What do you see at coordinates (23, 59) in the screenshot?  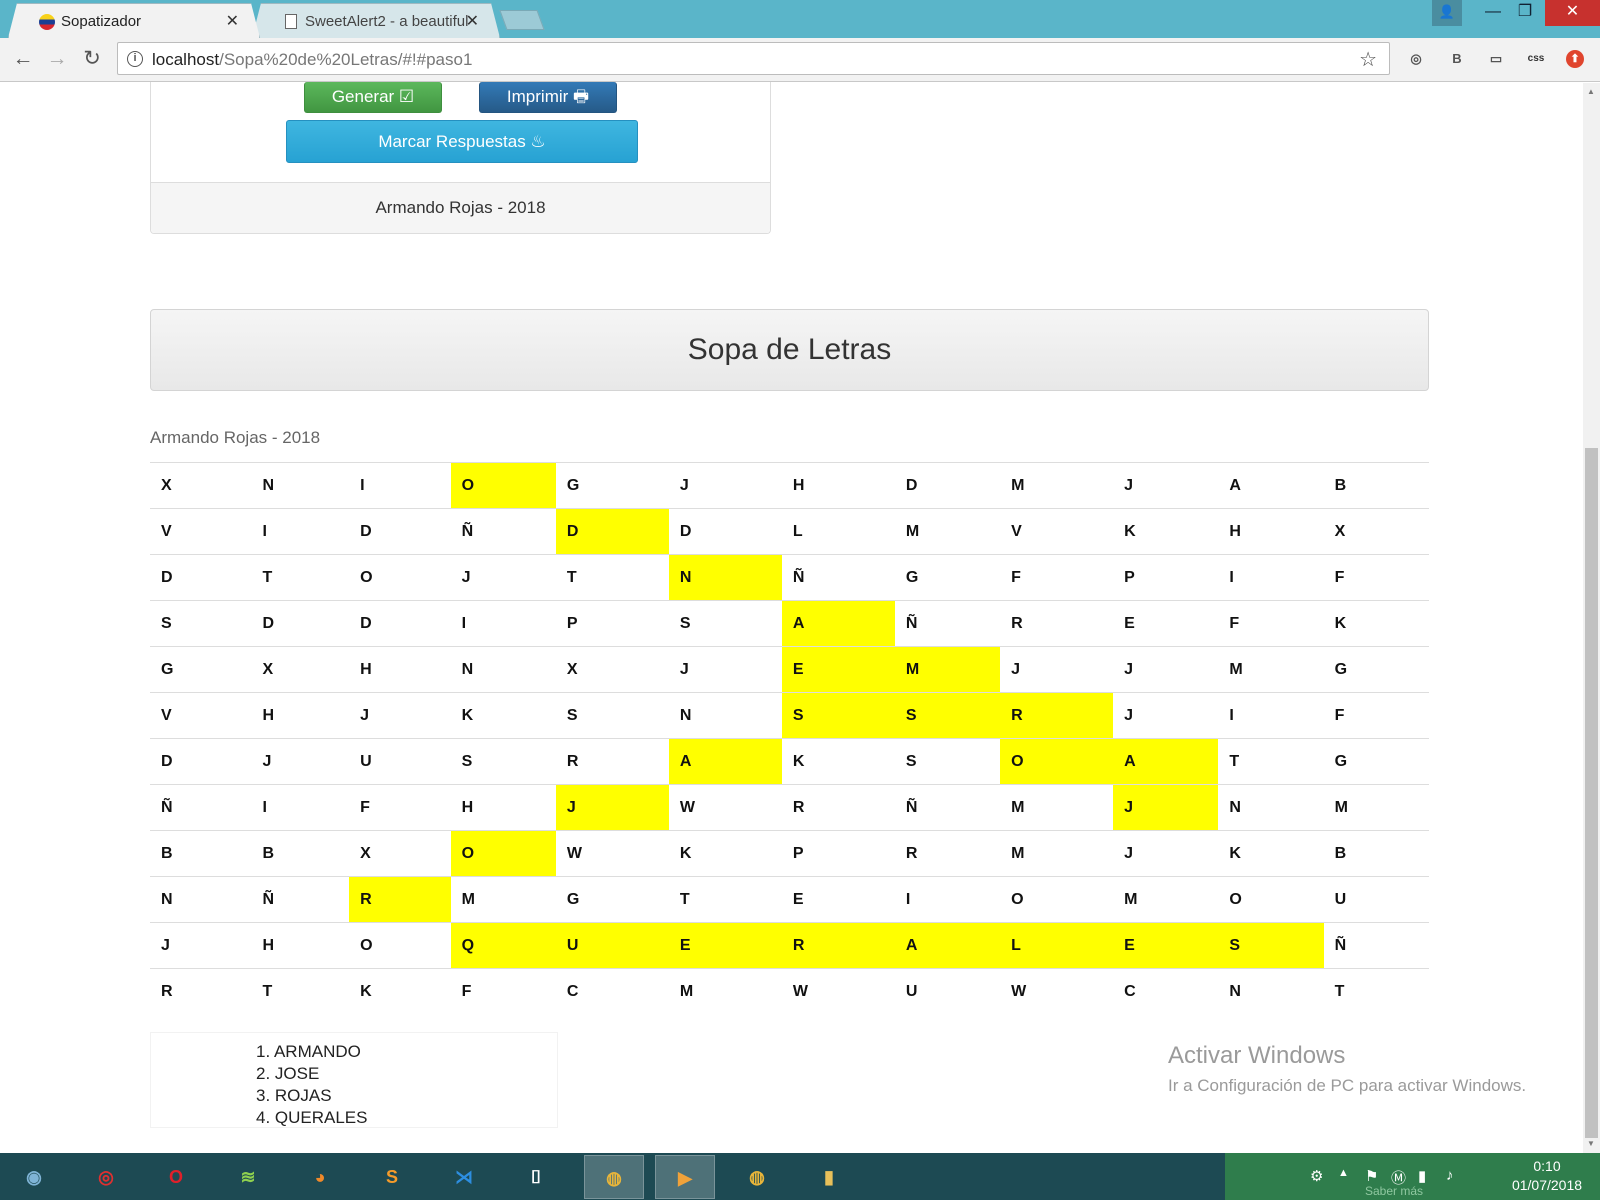 I see `back-button: ←` at bounding box center [23, 59].